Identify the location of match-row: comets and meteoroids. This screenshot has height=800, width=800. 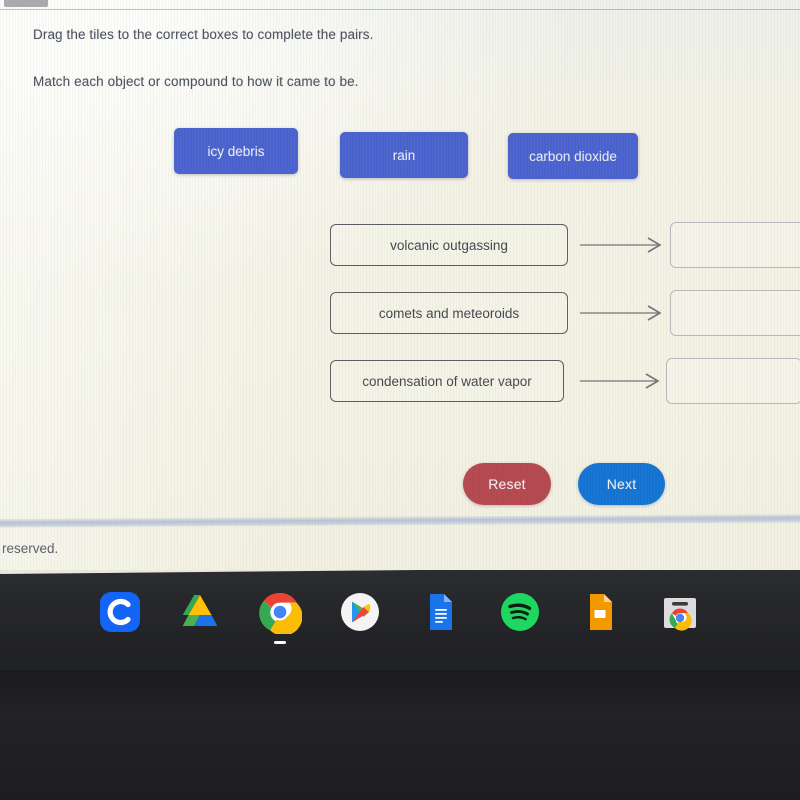
(565, 313).